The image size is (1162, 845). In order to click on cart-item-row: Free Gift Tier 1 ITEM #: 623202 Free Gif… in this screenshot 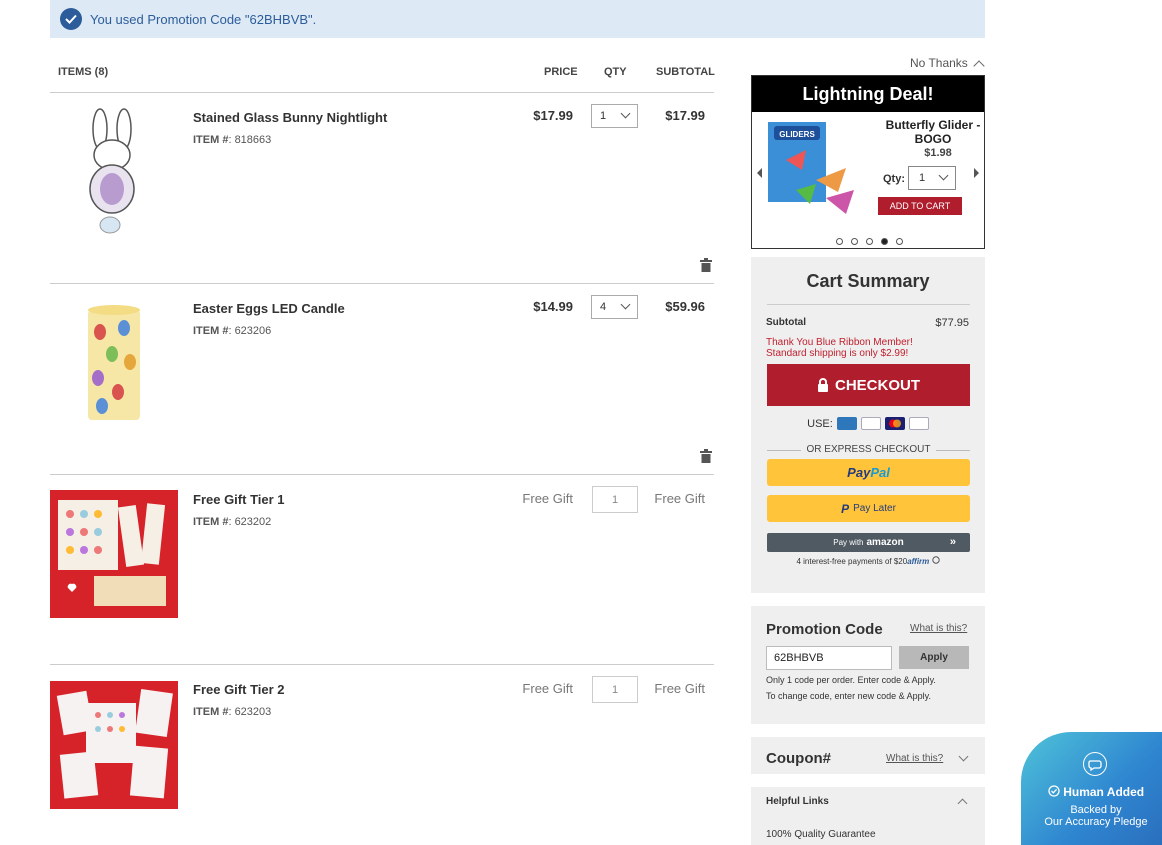, I will do `click(382, 570)`.